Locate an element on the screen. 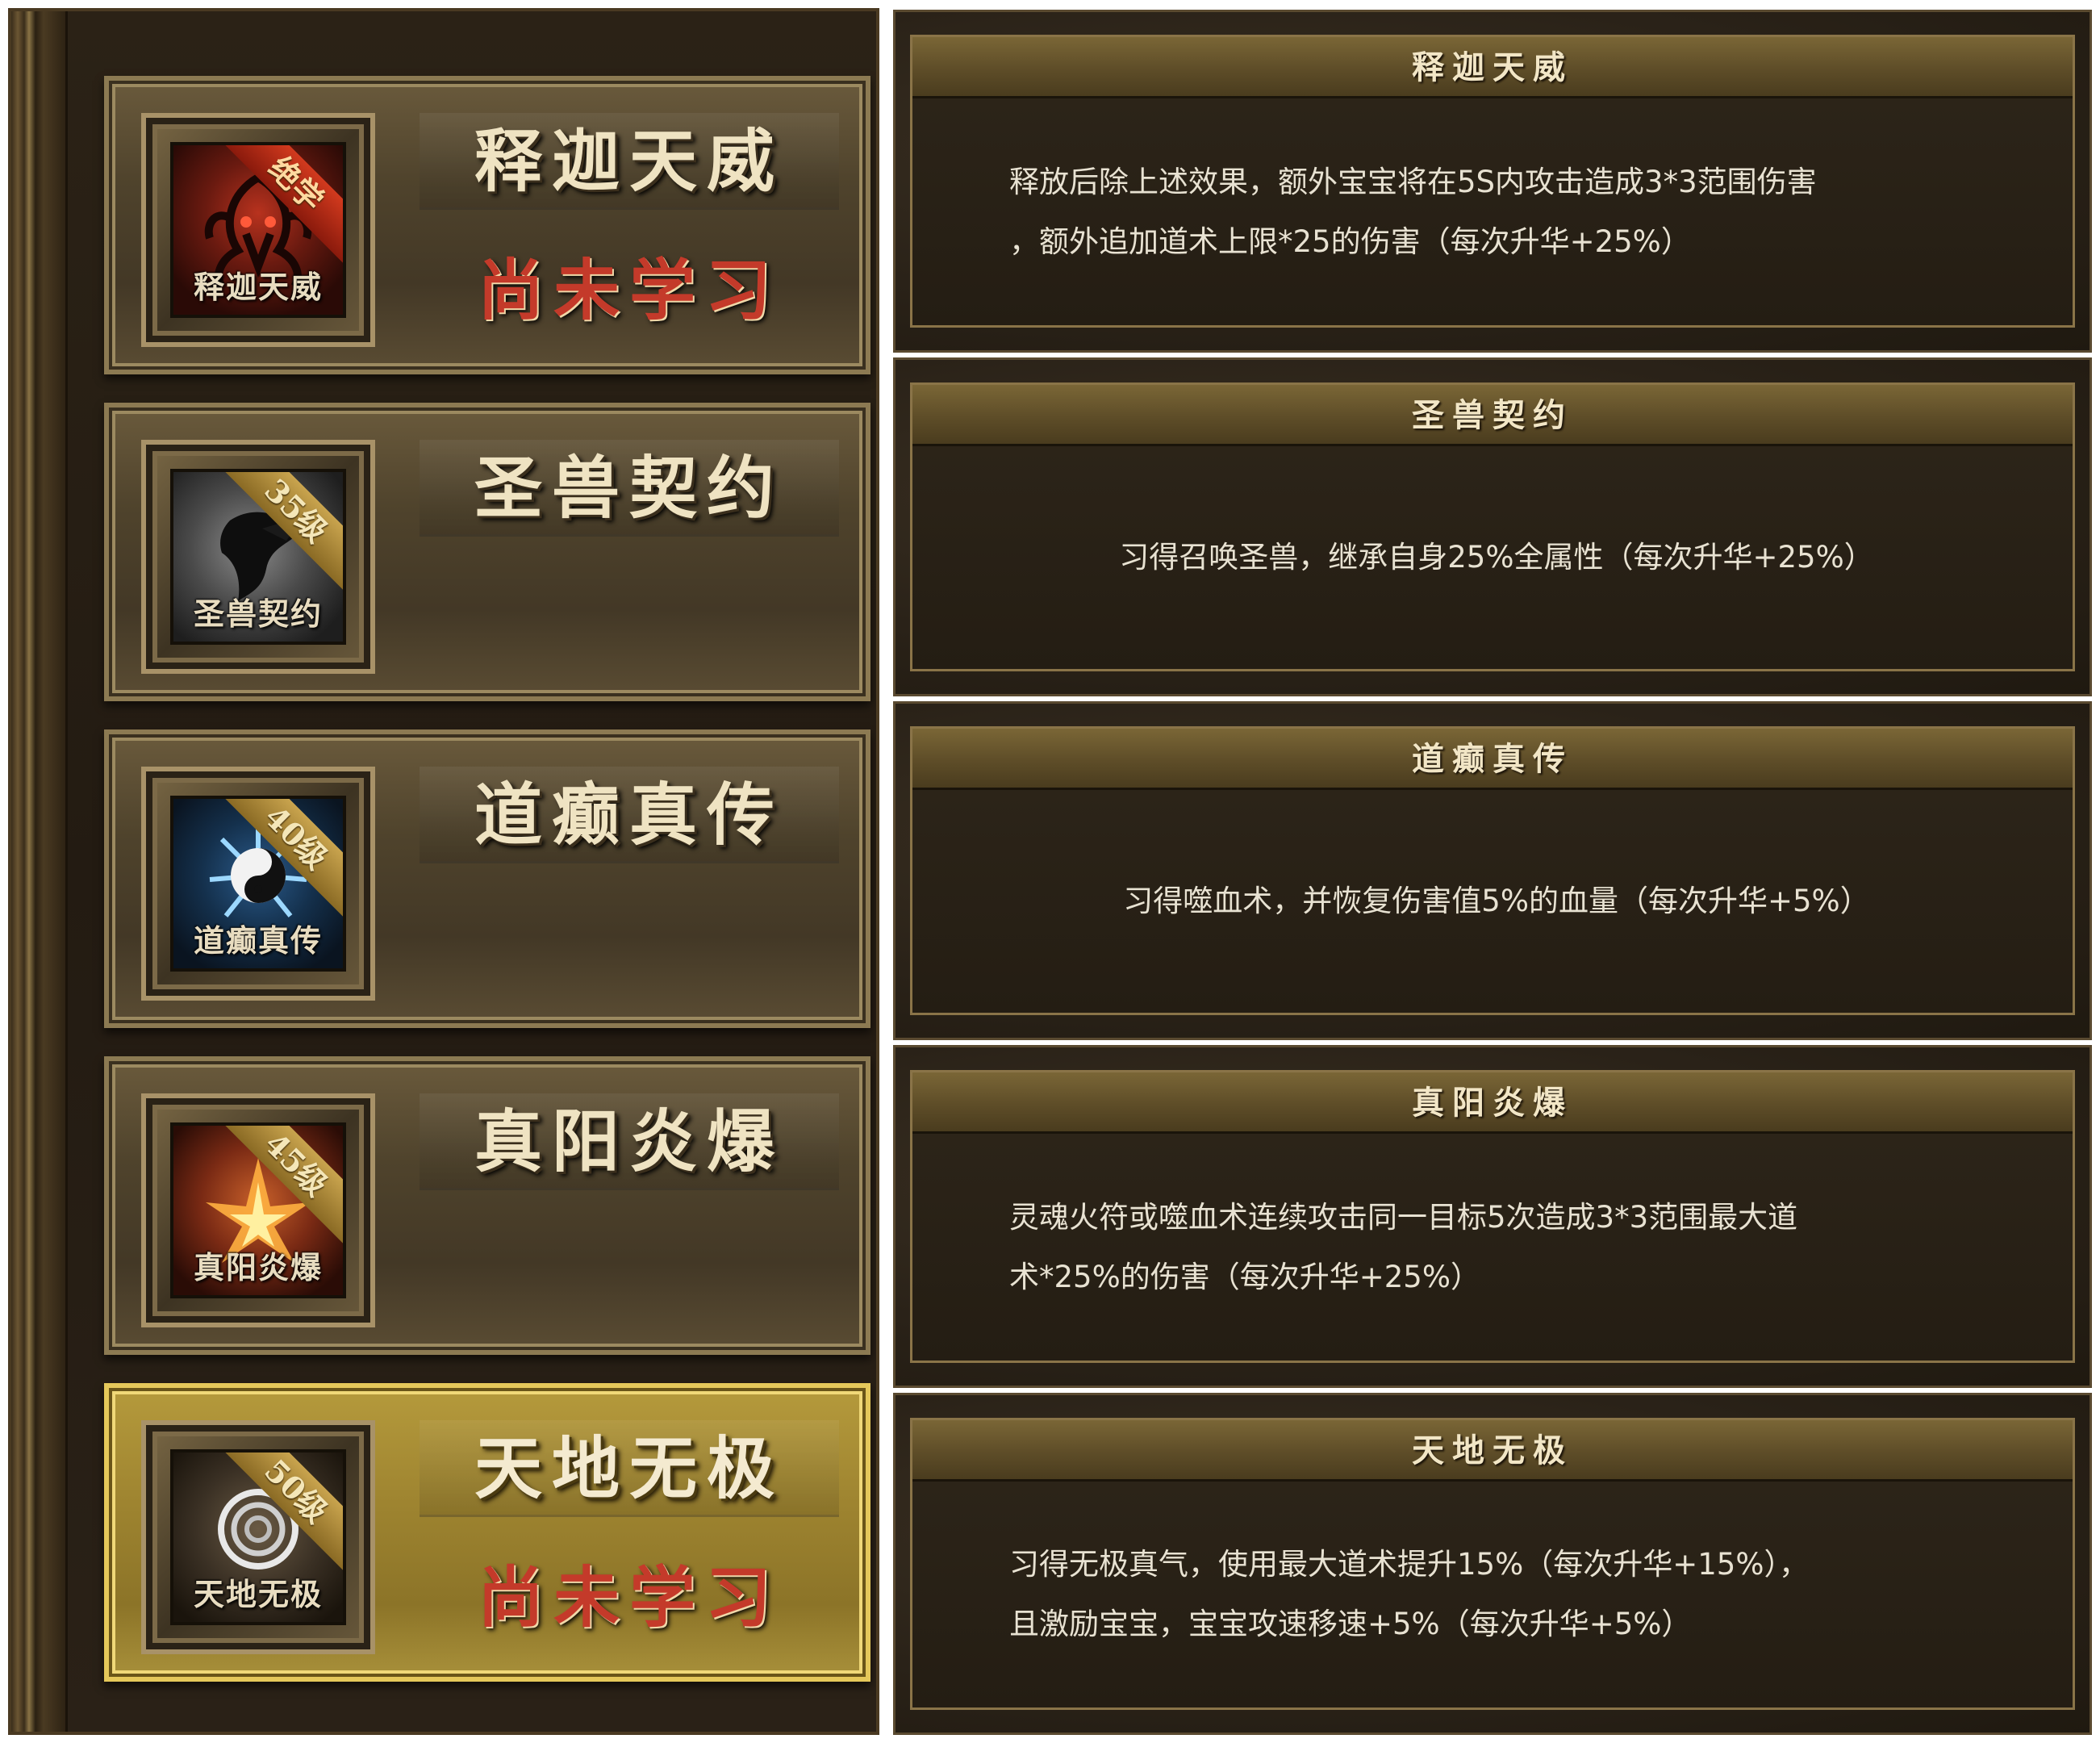  skill-icon-frame: 绝学 释迦天威 is located at coordinates (258, 230).